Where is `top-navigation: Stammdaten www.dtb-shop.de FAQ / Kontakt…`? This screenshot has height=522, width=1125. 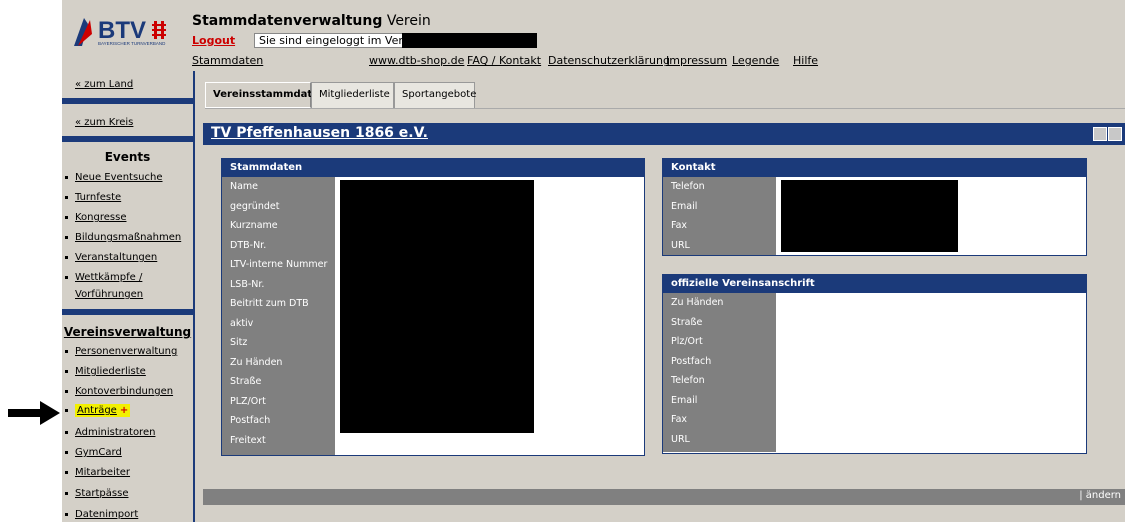 top-navigation: Stammdaten www.dtb-shop.de FAQ / Kontakt… is located at coordinates (593, 61).